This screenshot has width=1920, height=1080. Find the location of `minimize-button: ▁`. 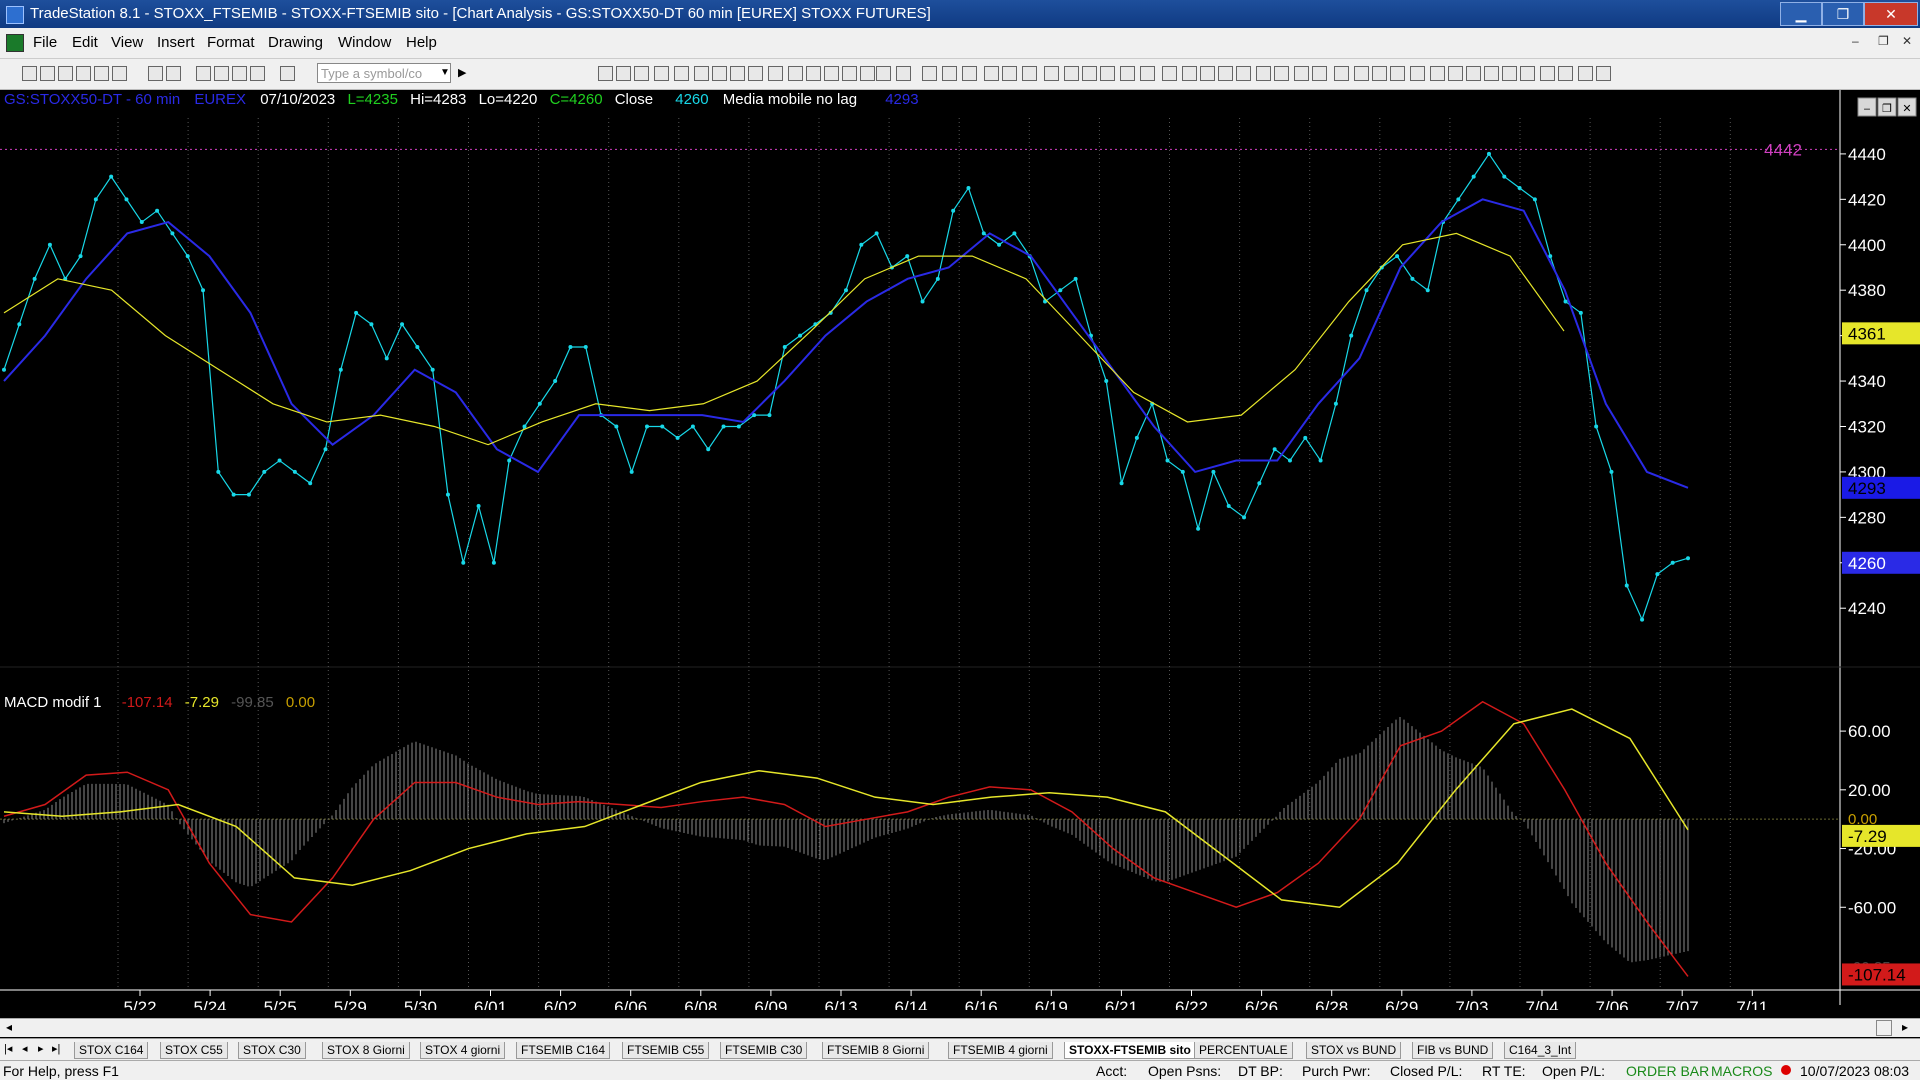

minimize-button: ▁ is located at coordinates (1801, 14).